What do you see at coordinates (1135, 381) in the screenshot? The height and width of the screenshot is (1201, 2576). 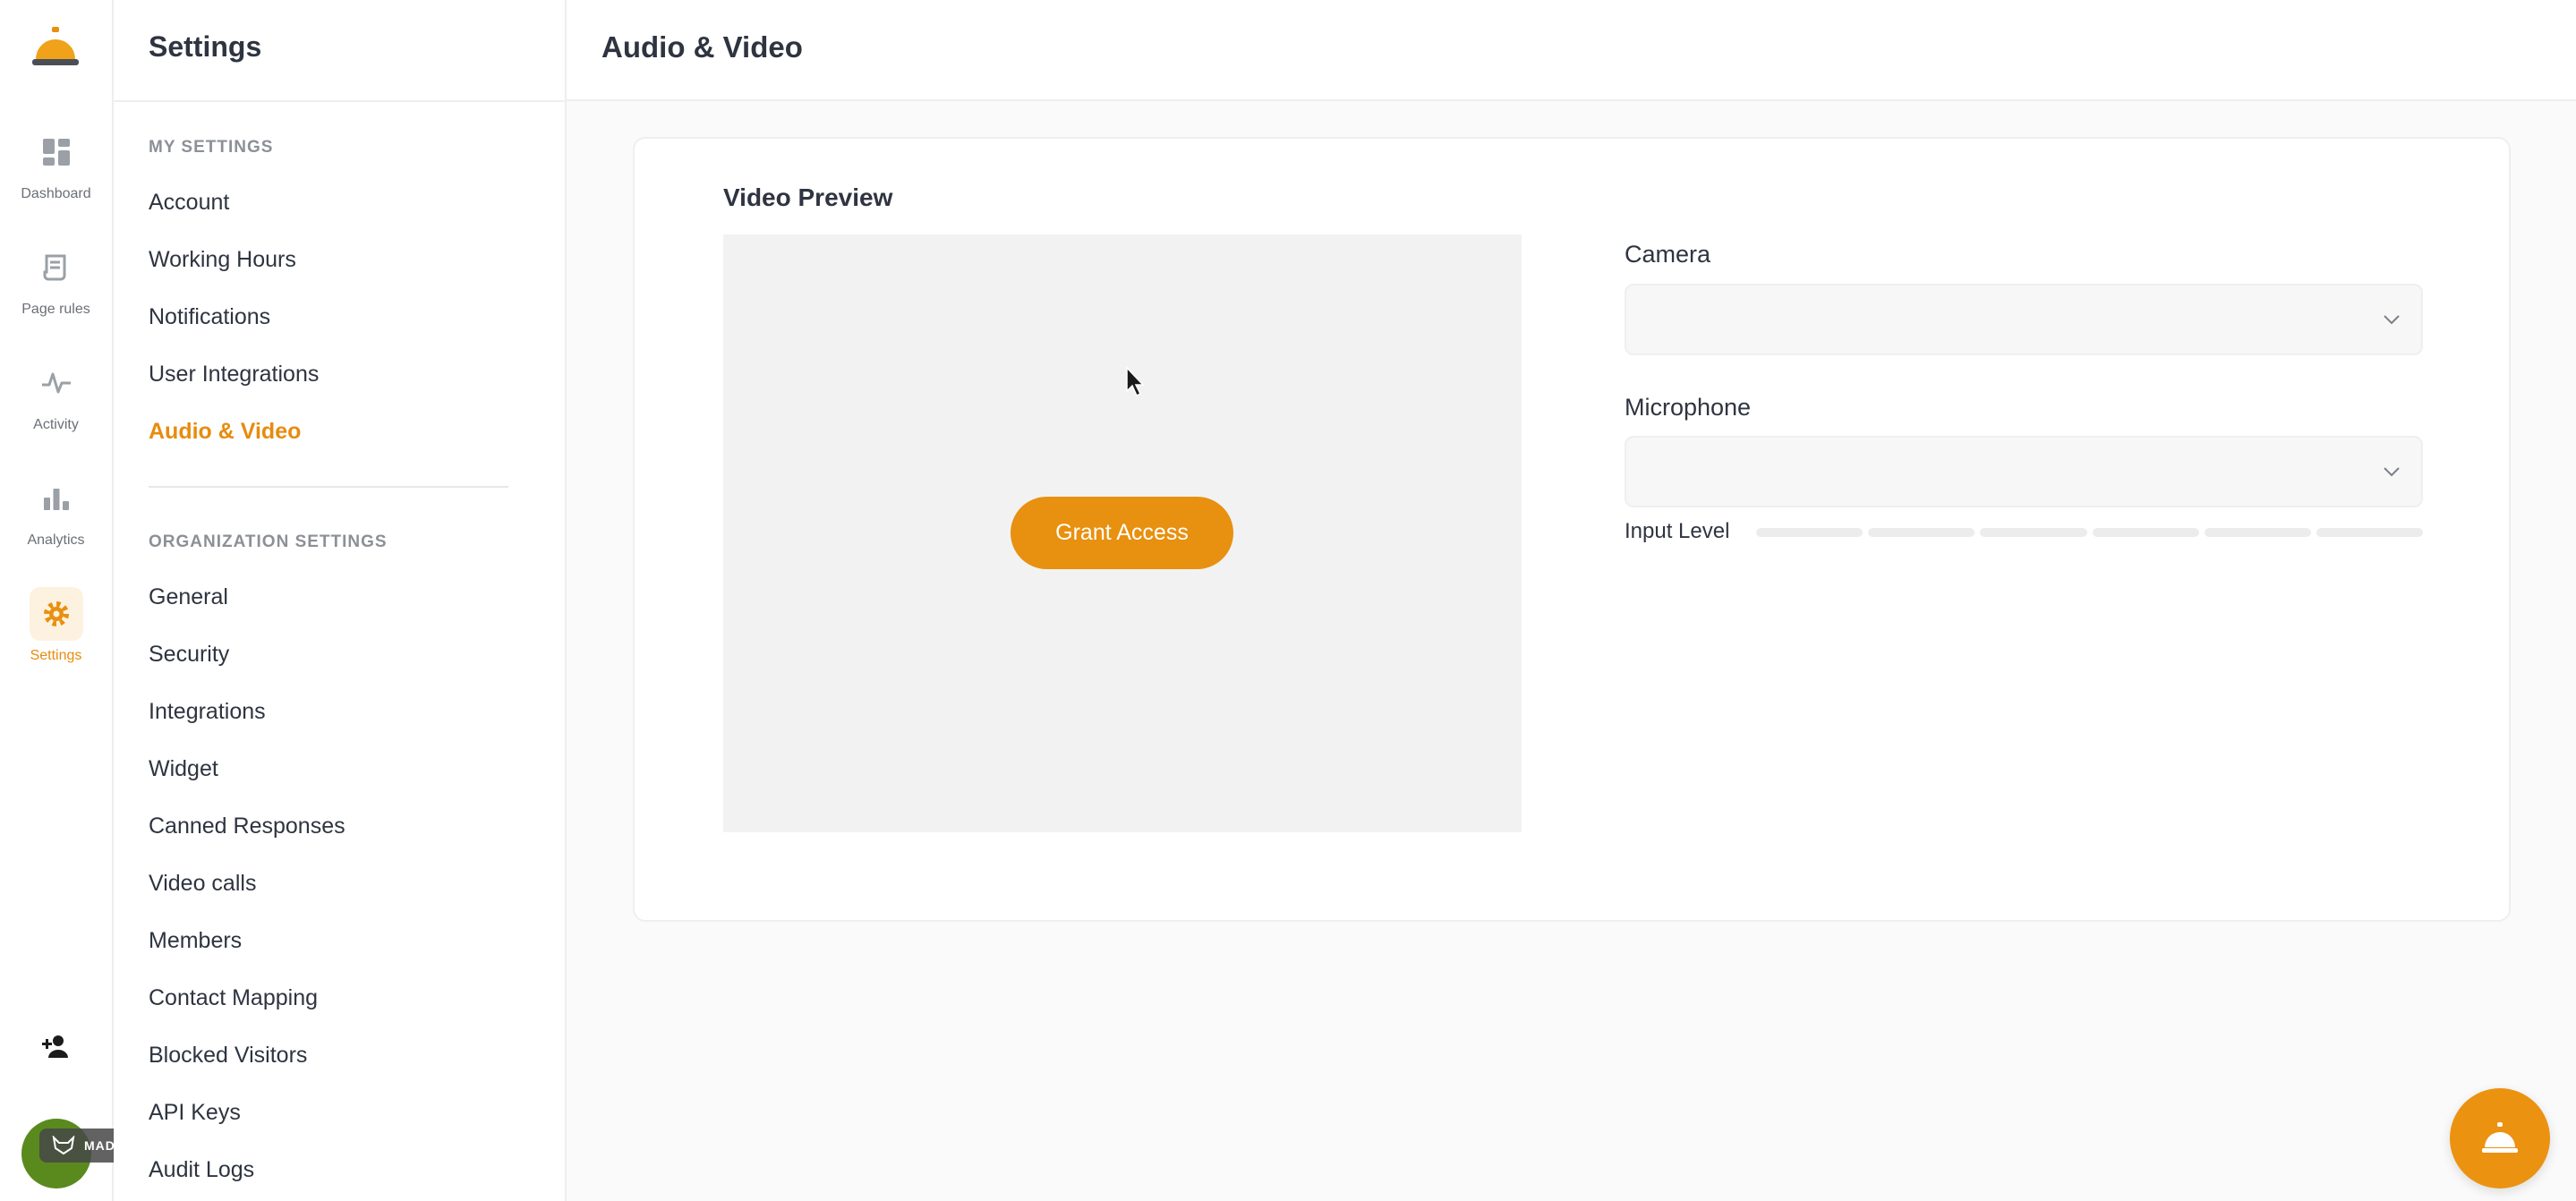 I see `mouse-cursor-icon` at bounding box center [1135, 381].